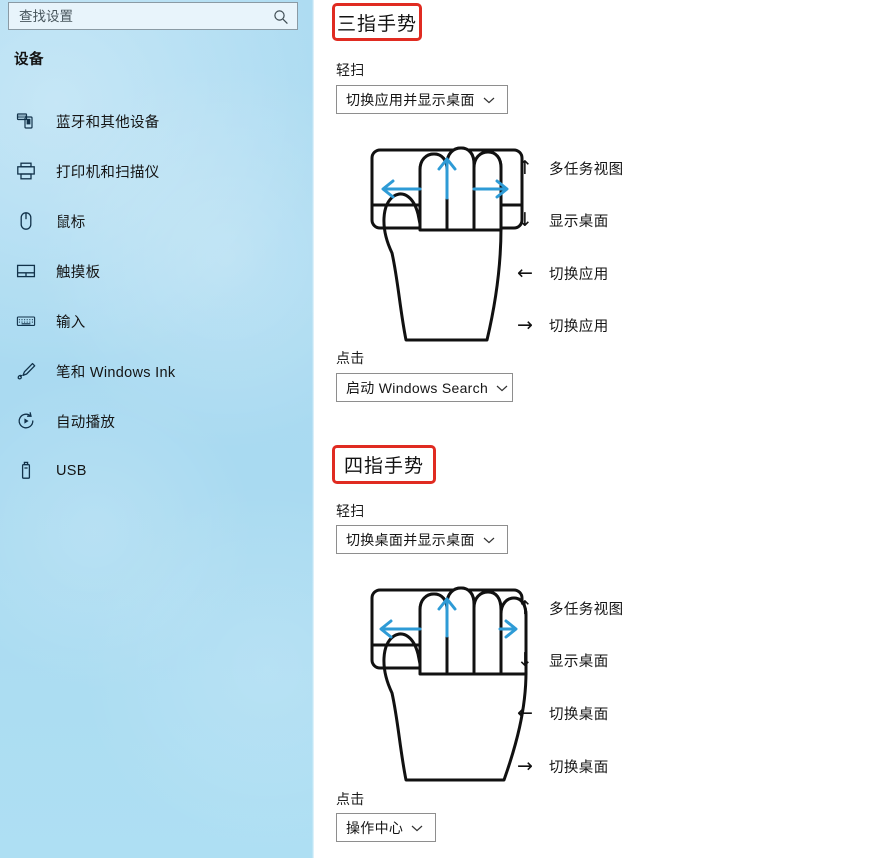 The width and height of the screenshot is (870, 858). I want to click on search-box, so click(153, 16).